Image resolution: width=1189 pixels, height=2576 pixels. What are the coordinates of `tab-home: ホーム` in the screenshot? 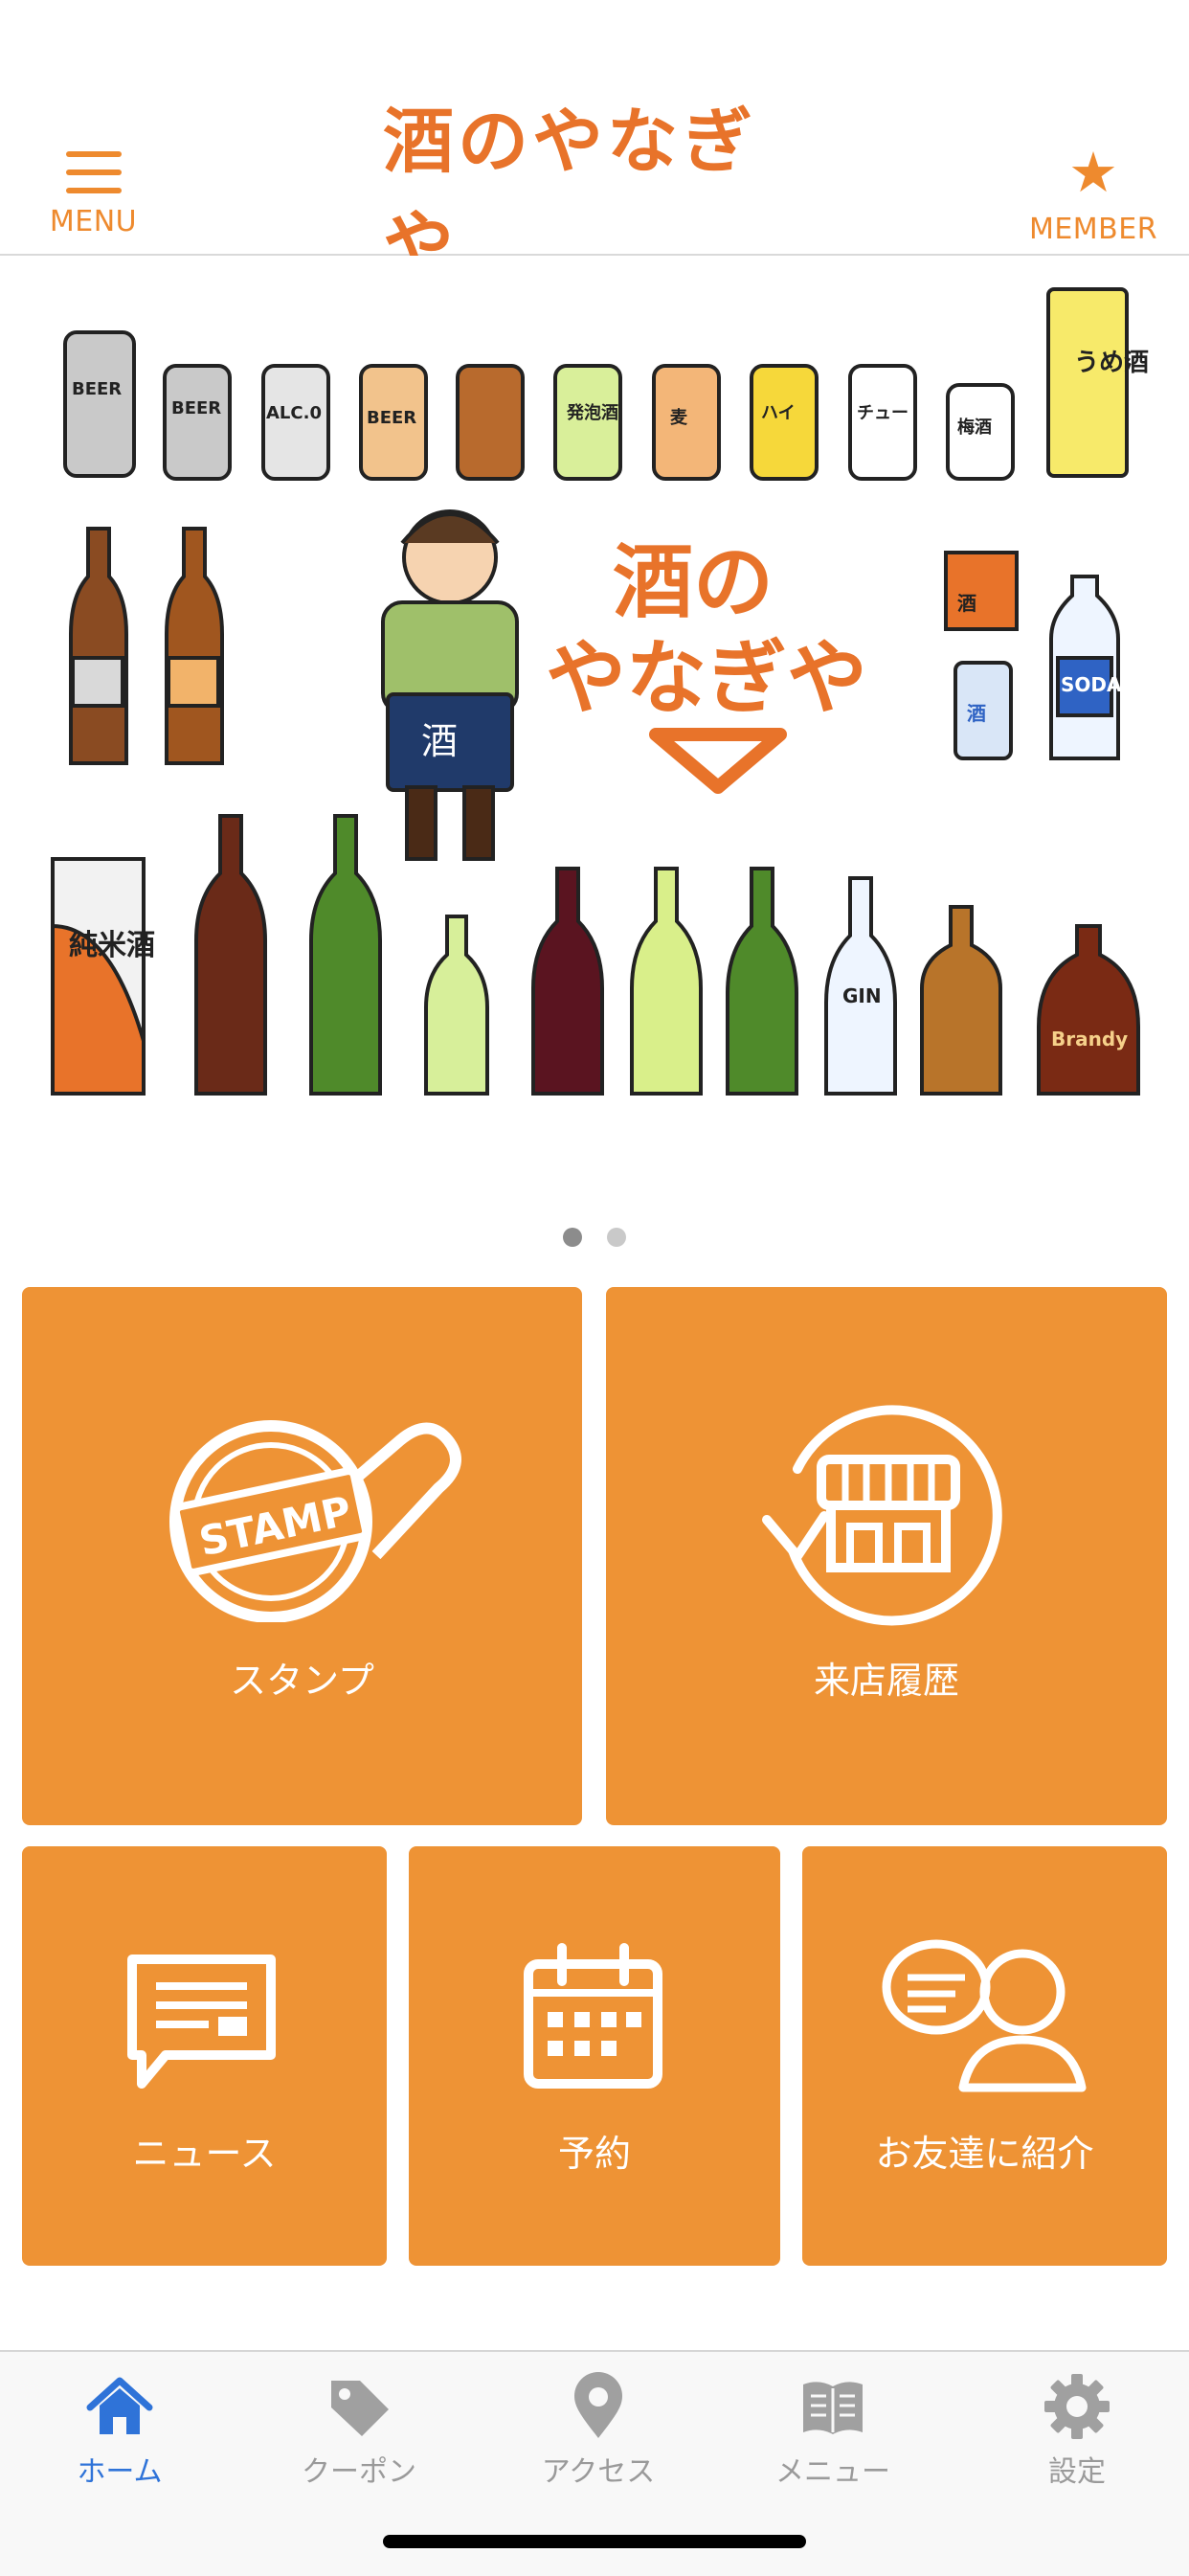 It's located at (119, 2438).